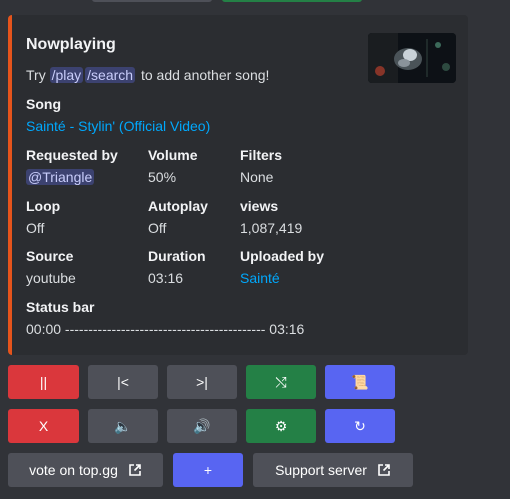 Image resolution: width=510 pixels, height=499 pixels. What do you see at coordinates (71, 44) in the screenshot?
I see `embed-title: Nowplaying` at bounding box center [71, 44].